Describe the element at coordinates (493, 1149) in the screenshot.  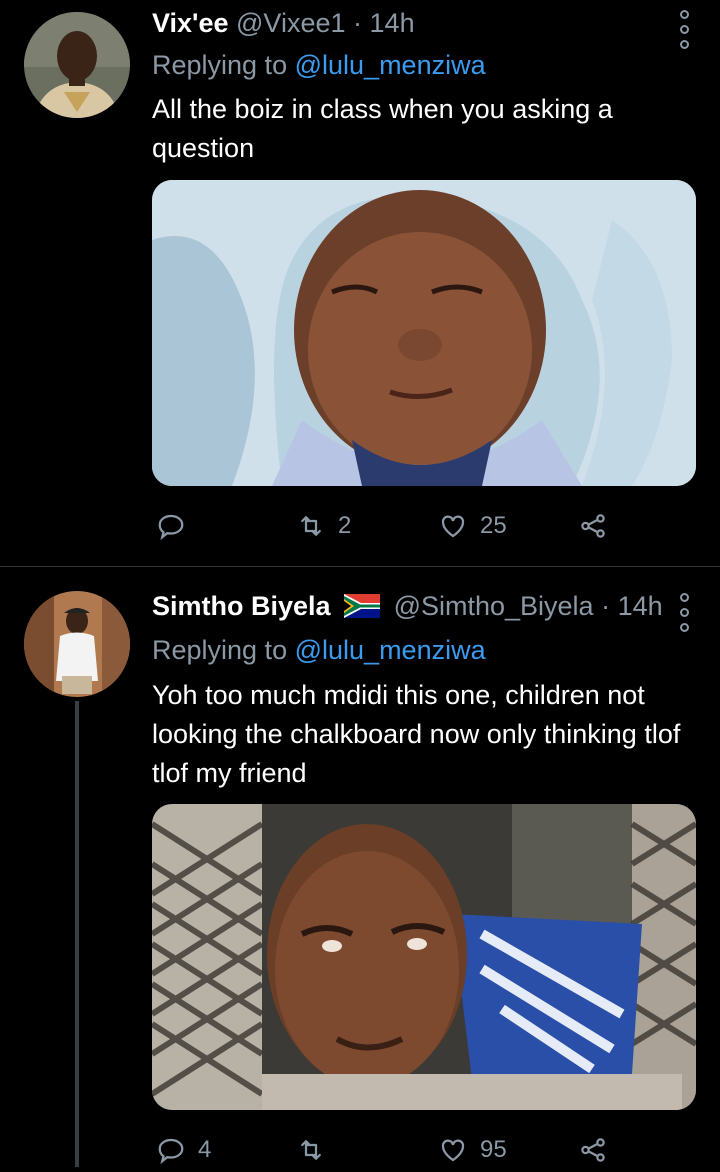
I see `like-count: 95` at that location.